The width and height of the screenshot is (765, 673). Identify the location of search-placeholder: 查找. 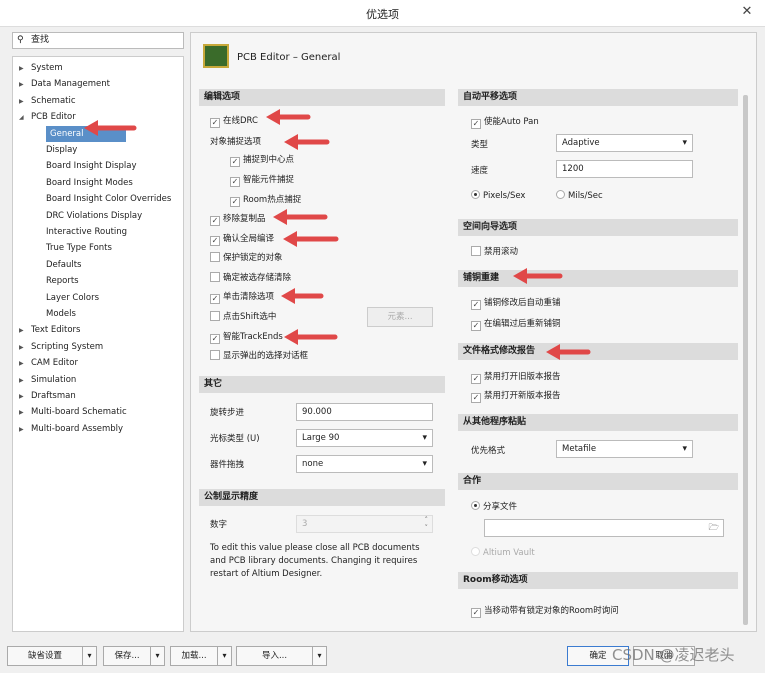
(40, 40).